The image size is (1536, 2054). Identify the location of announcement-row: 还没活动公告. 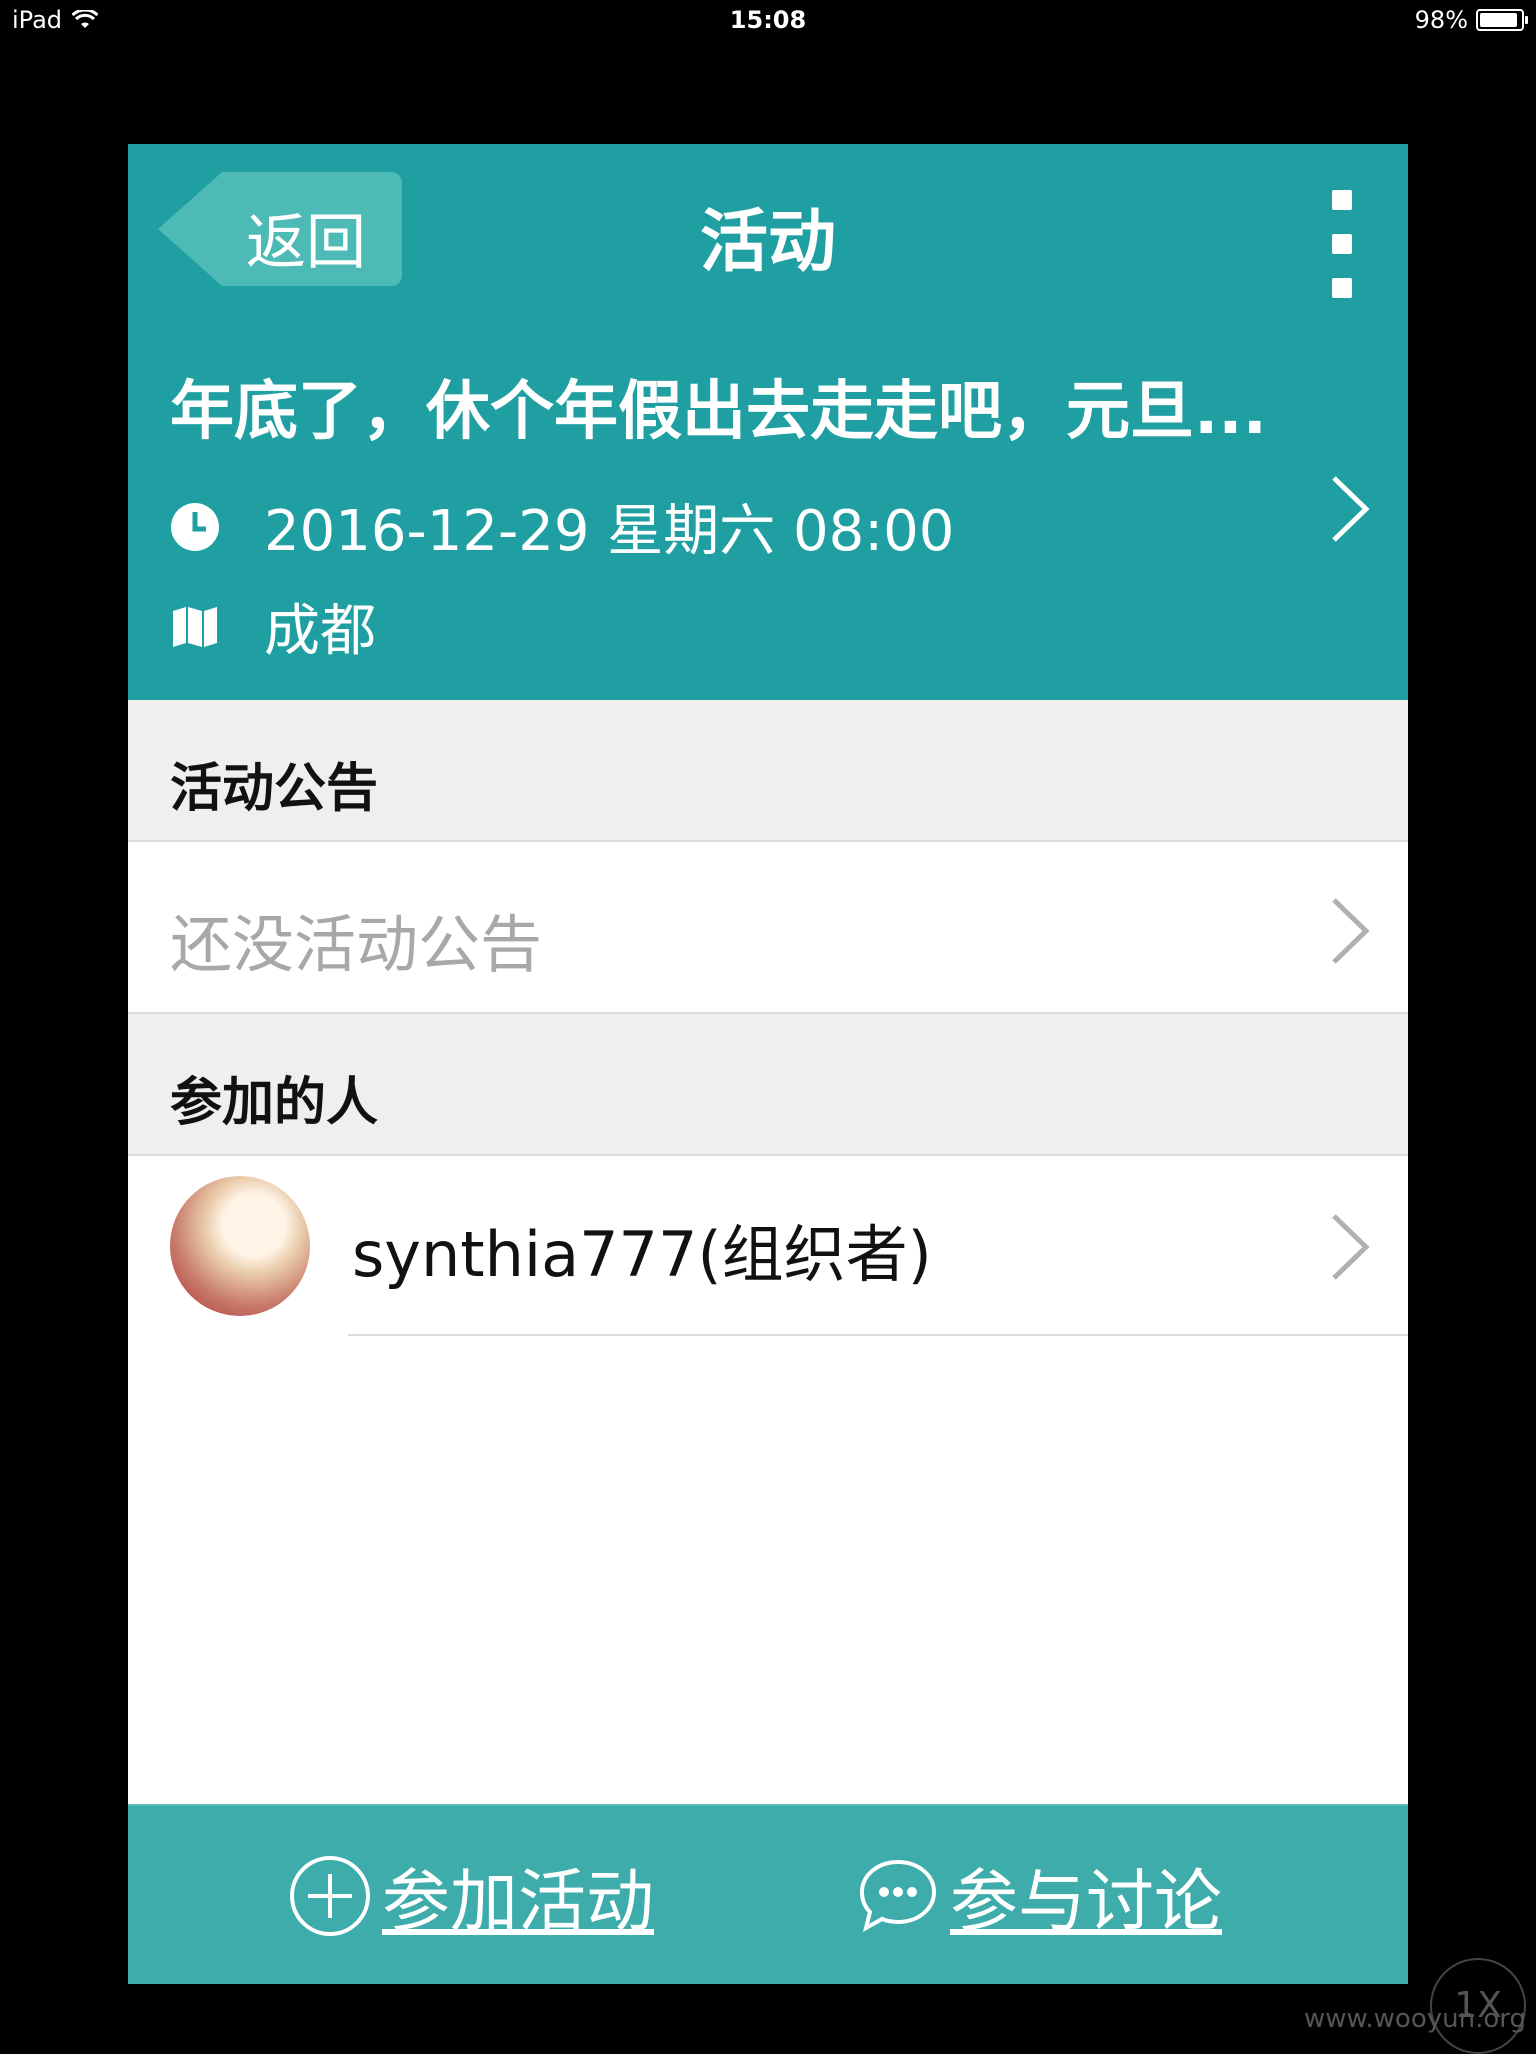
(768, 930).